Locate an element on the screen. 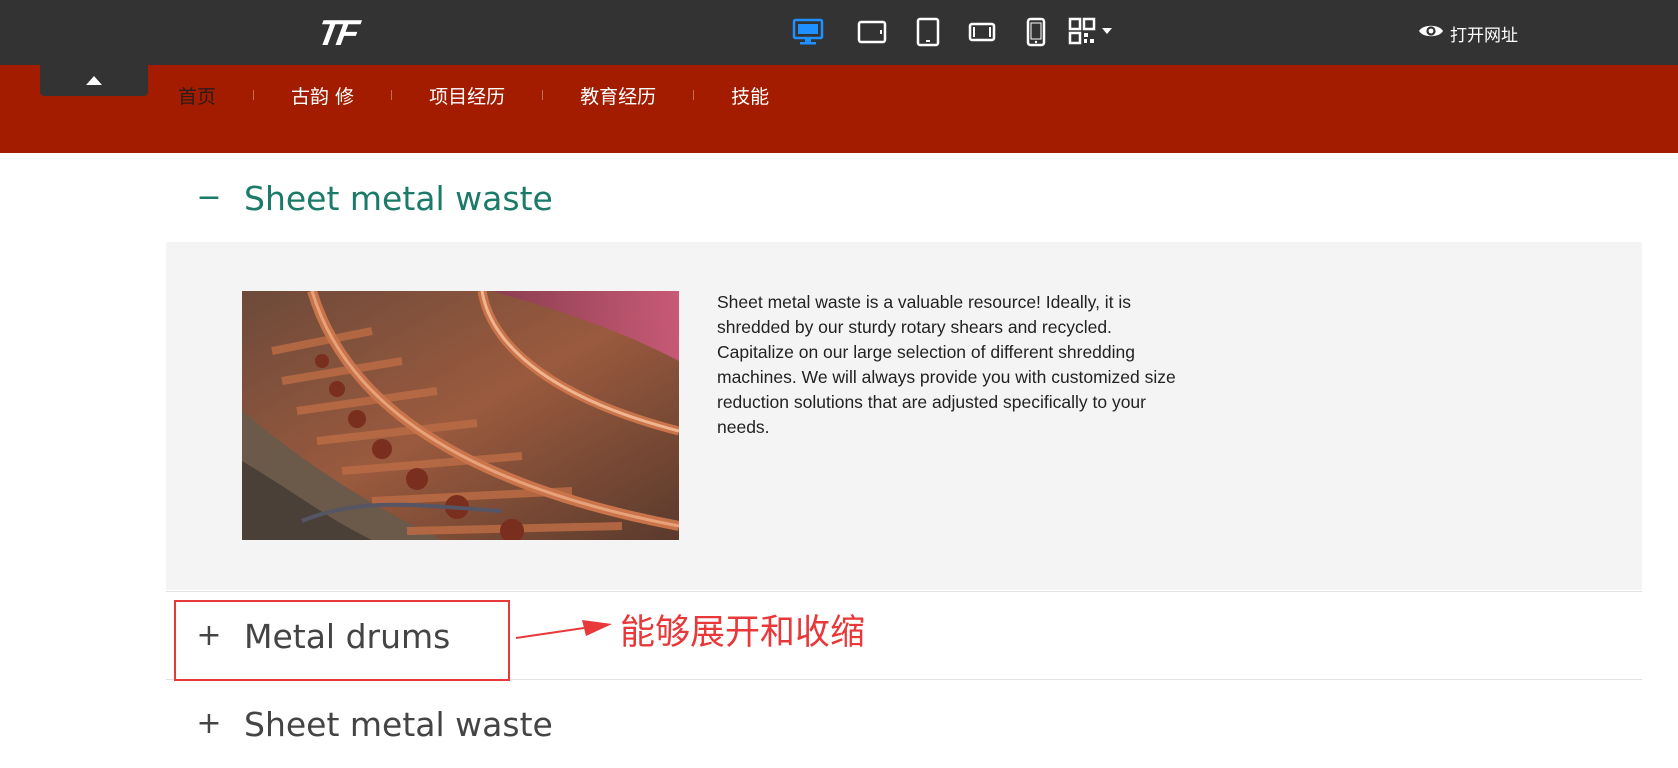  open-url-button: 打开网址 is located at coordinates (1468, 33).